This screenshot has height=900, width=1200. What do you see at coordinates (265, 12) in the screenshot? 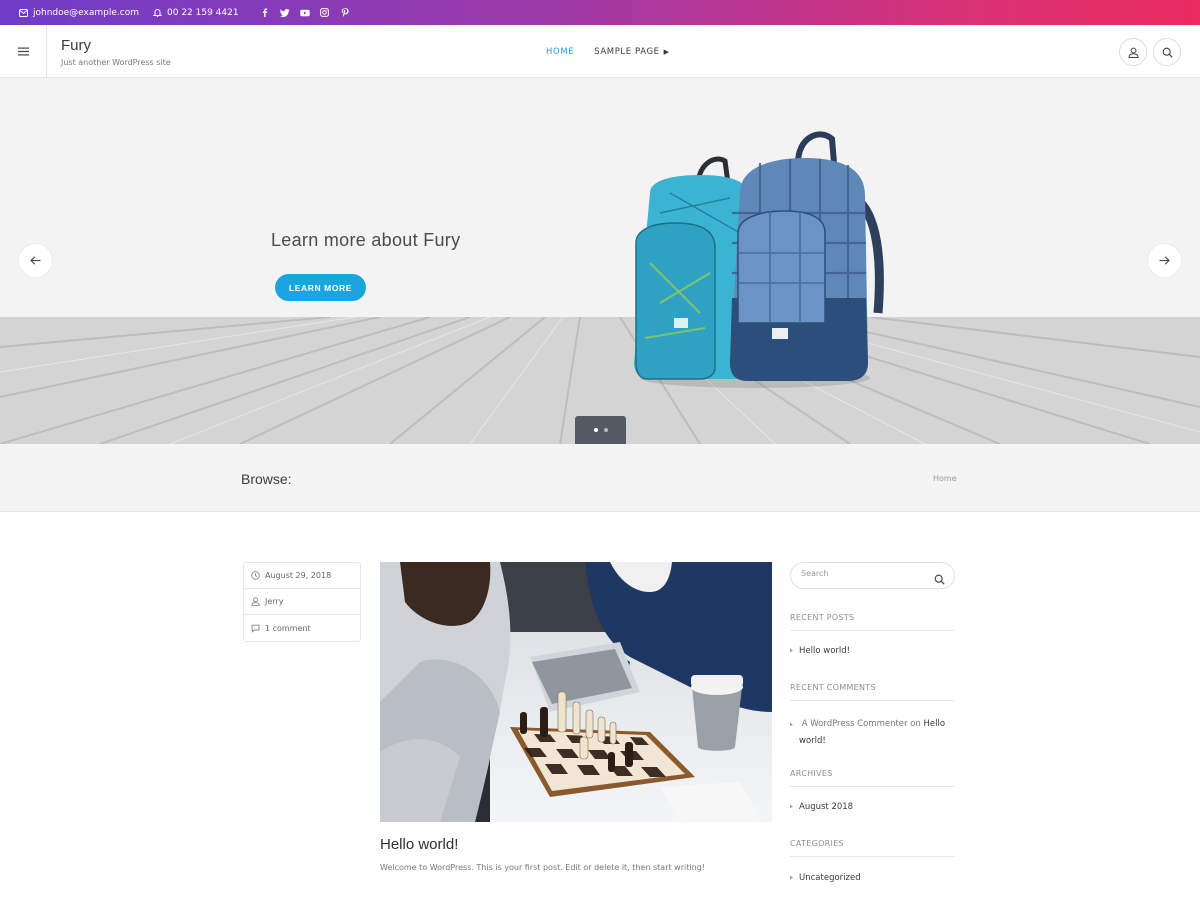
I see `facebook-icon` at bounding box center [265, 12].